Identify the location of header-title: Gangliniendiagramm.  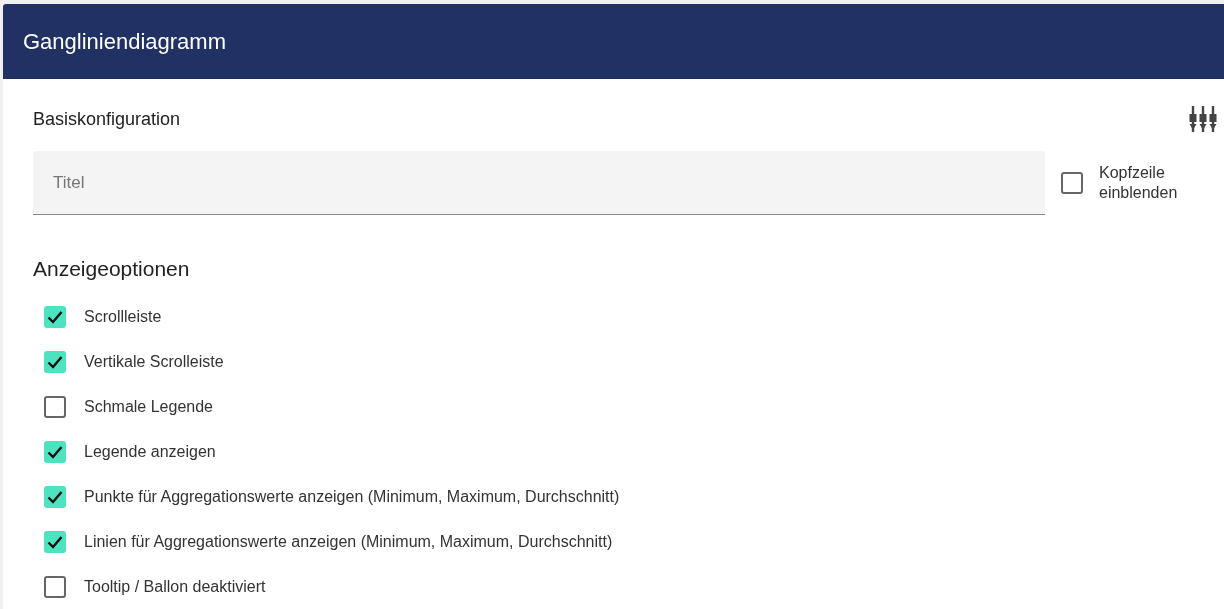
(124, 42).